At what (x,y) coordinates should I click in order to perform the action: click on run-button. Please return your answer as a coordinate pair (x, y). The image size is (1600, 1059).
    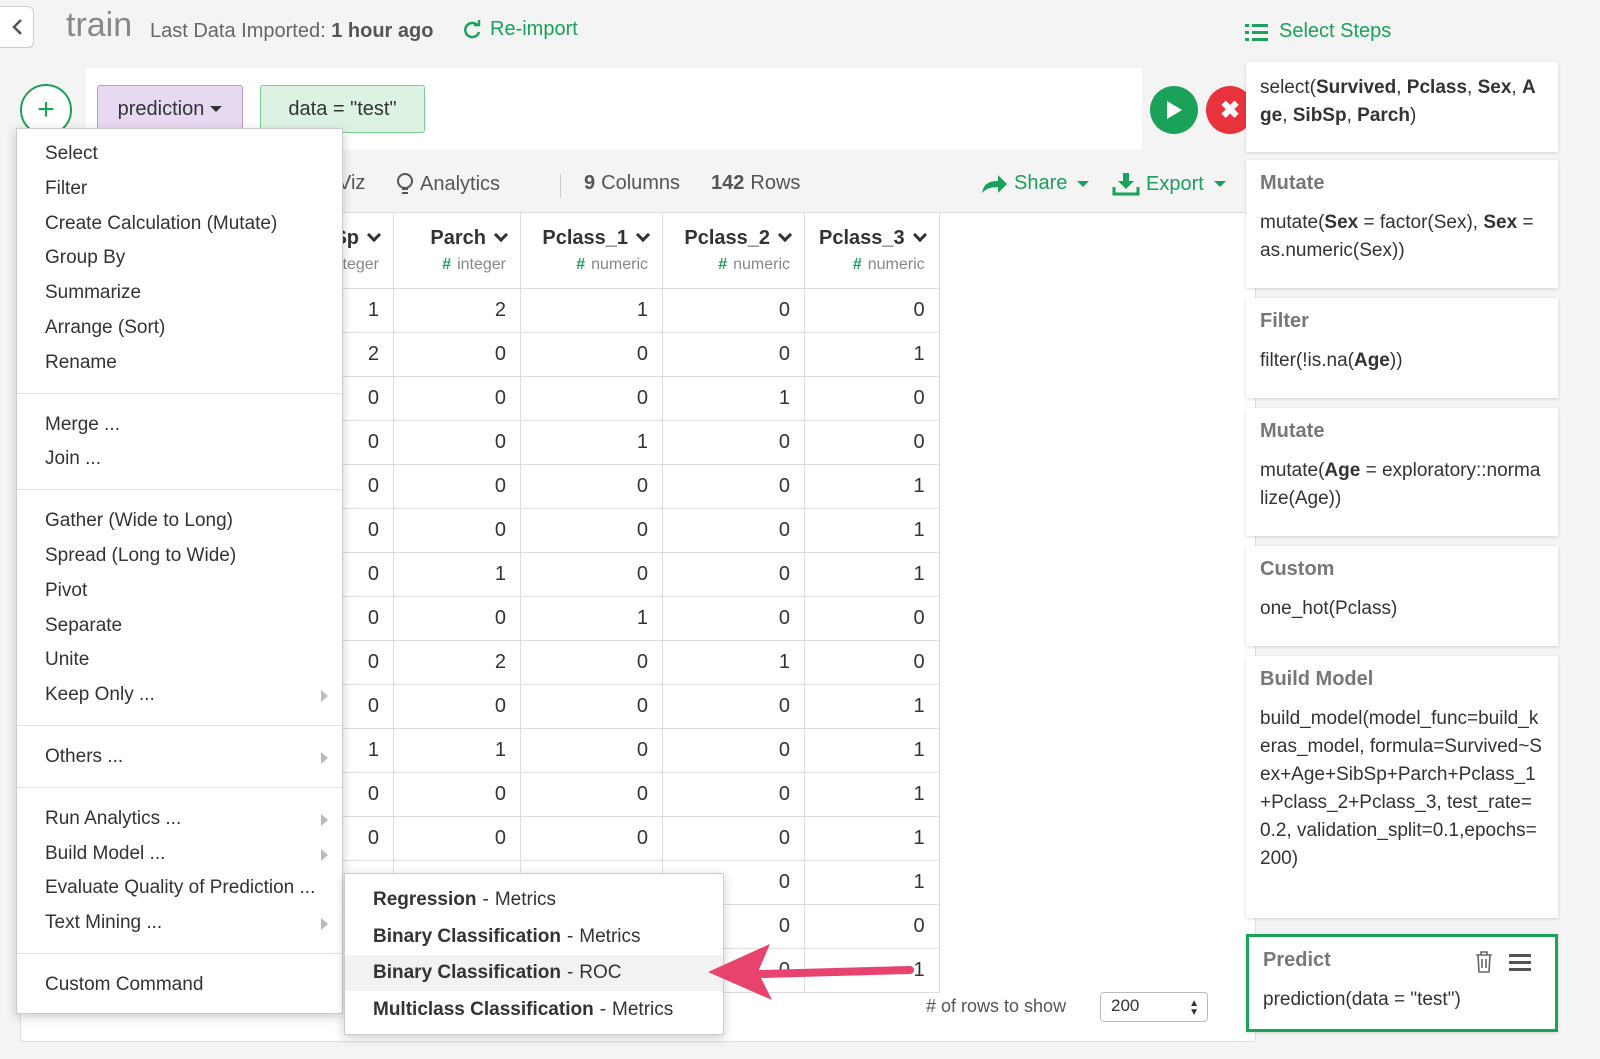
    Looking at the image, I should click on (1174, 110).